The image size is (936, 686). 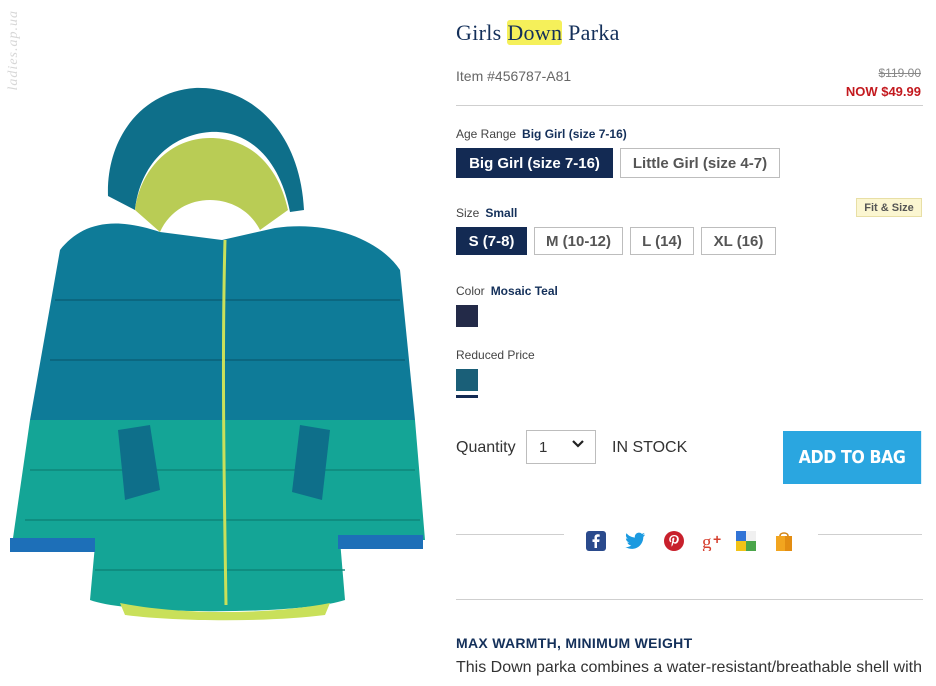 What do you see at coordinates (491, 241) in the screenshot?
I see `size-option-s: S (7-8)` at bounding box center [491, 241].